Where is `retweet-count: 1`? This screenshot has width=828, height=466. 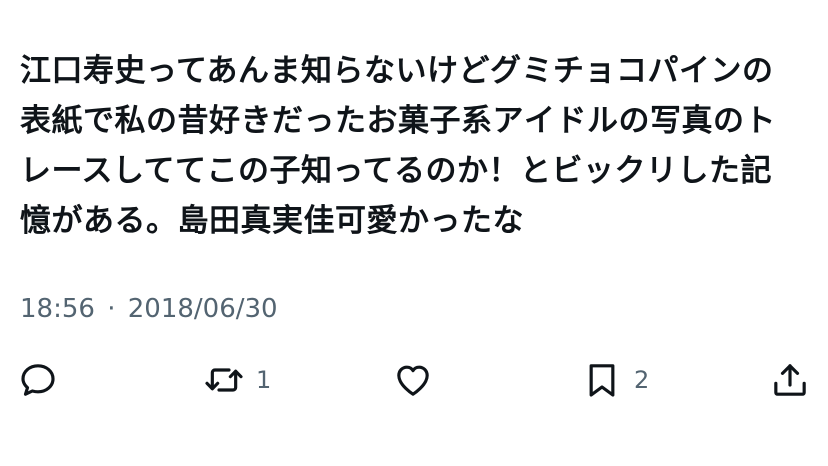
retweet-count: 1 is located at coordinates (264, 380).